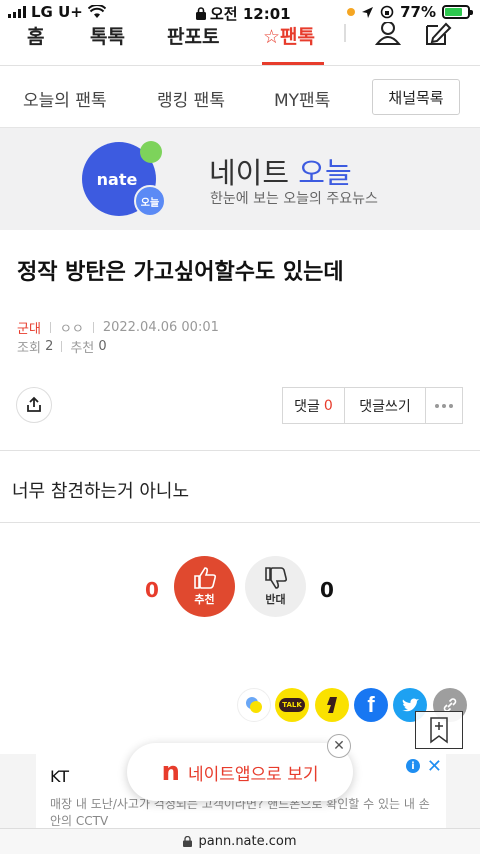 The width and height of the screenshot is (480, 854). What do you see at coordinates (351, 12) in the screenshot?
I see `privacy-indicator-icon` at bounding box center [351, 12].